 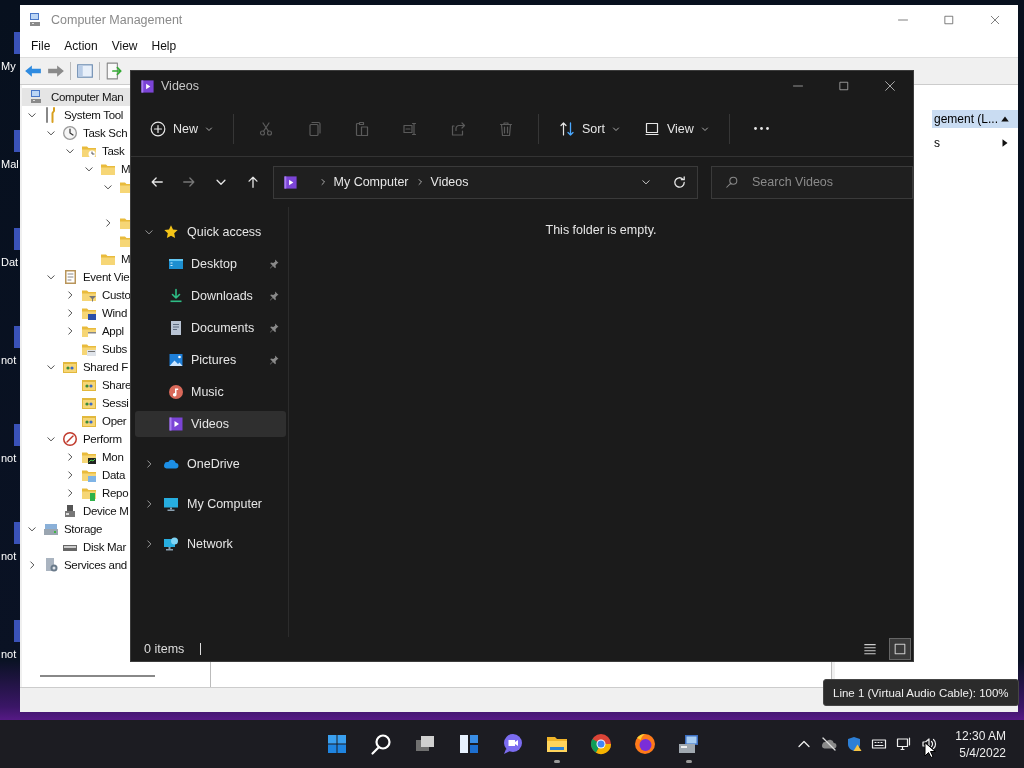 What do you see at coordinates (104, 547) in the screenshot?
I see `tree-item: Disk Mar` at bounding box center [104, 547].